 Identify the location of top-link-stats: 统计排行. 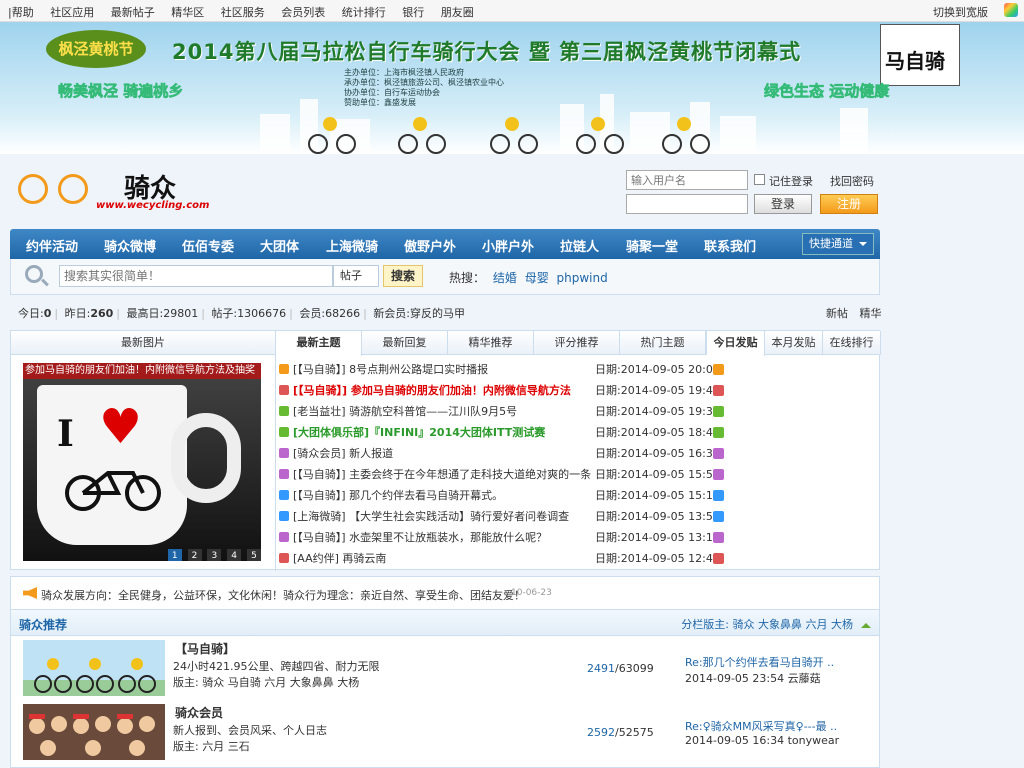
(364, 12).